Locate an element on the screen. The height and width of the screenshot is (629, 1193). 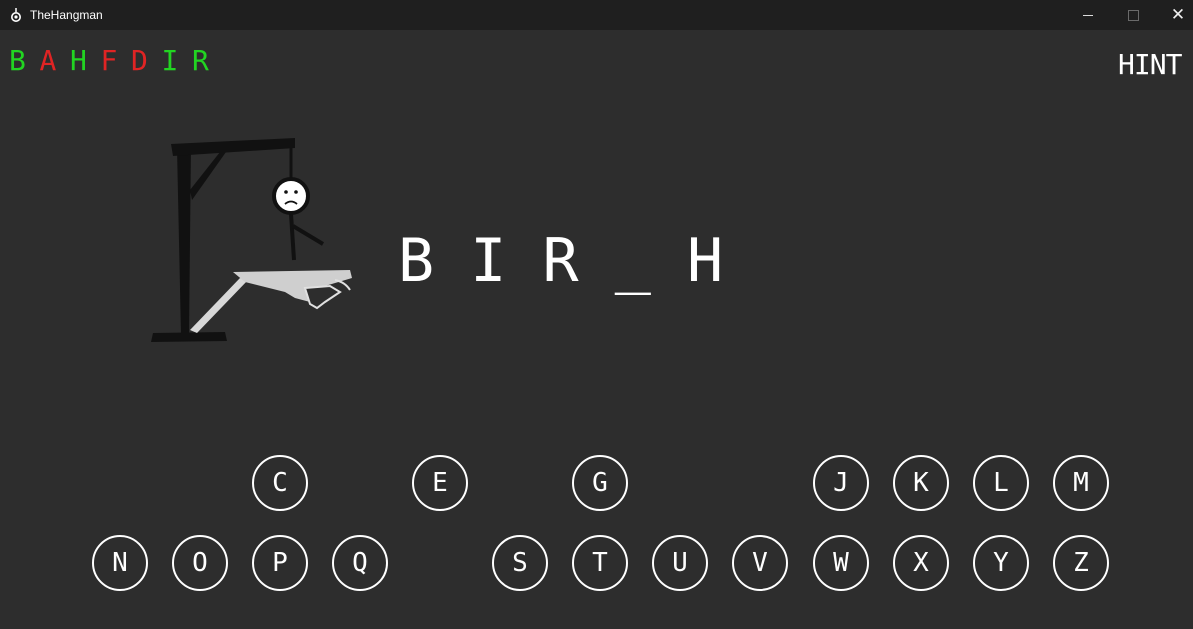
gallows-post is located at coordinates (184, 240).